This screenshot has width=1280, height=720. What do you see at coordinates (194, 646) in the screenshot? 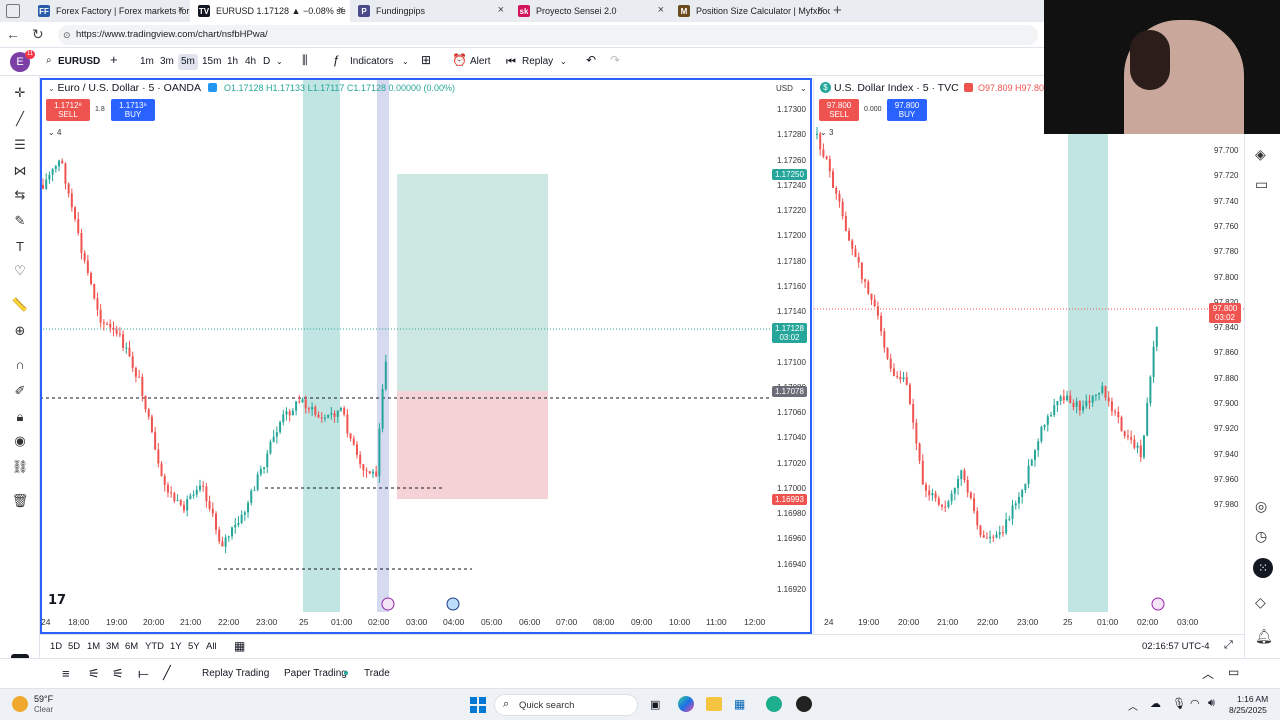
I see `range-5y: 5Y` at bounding box center [194, 646].